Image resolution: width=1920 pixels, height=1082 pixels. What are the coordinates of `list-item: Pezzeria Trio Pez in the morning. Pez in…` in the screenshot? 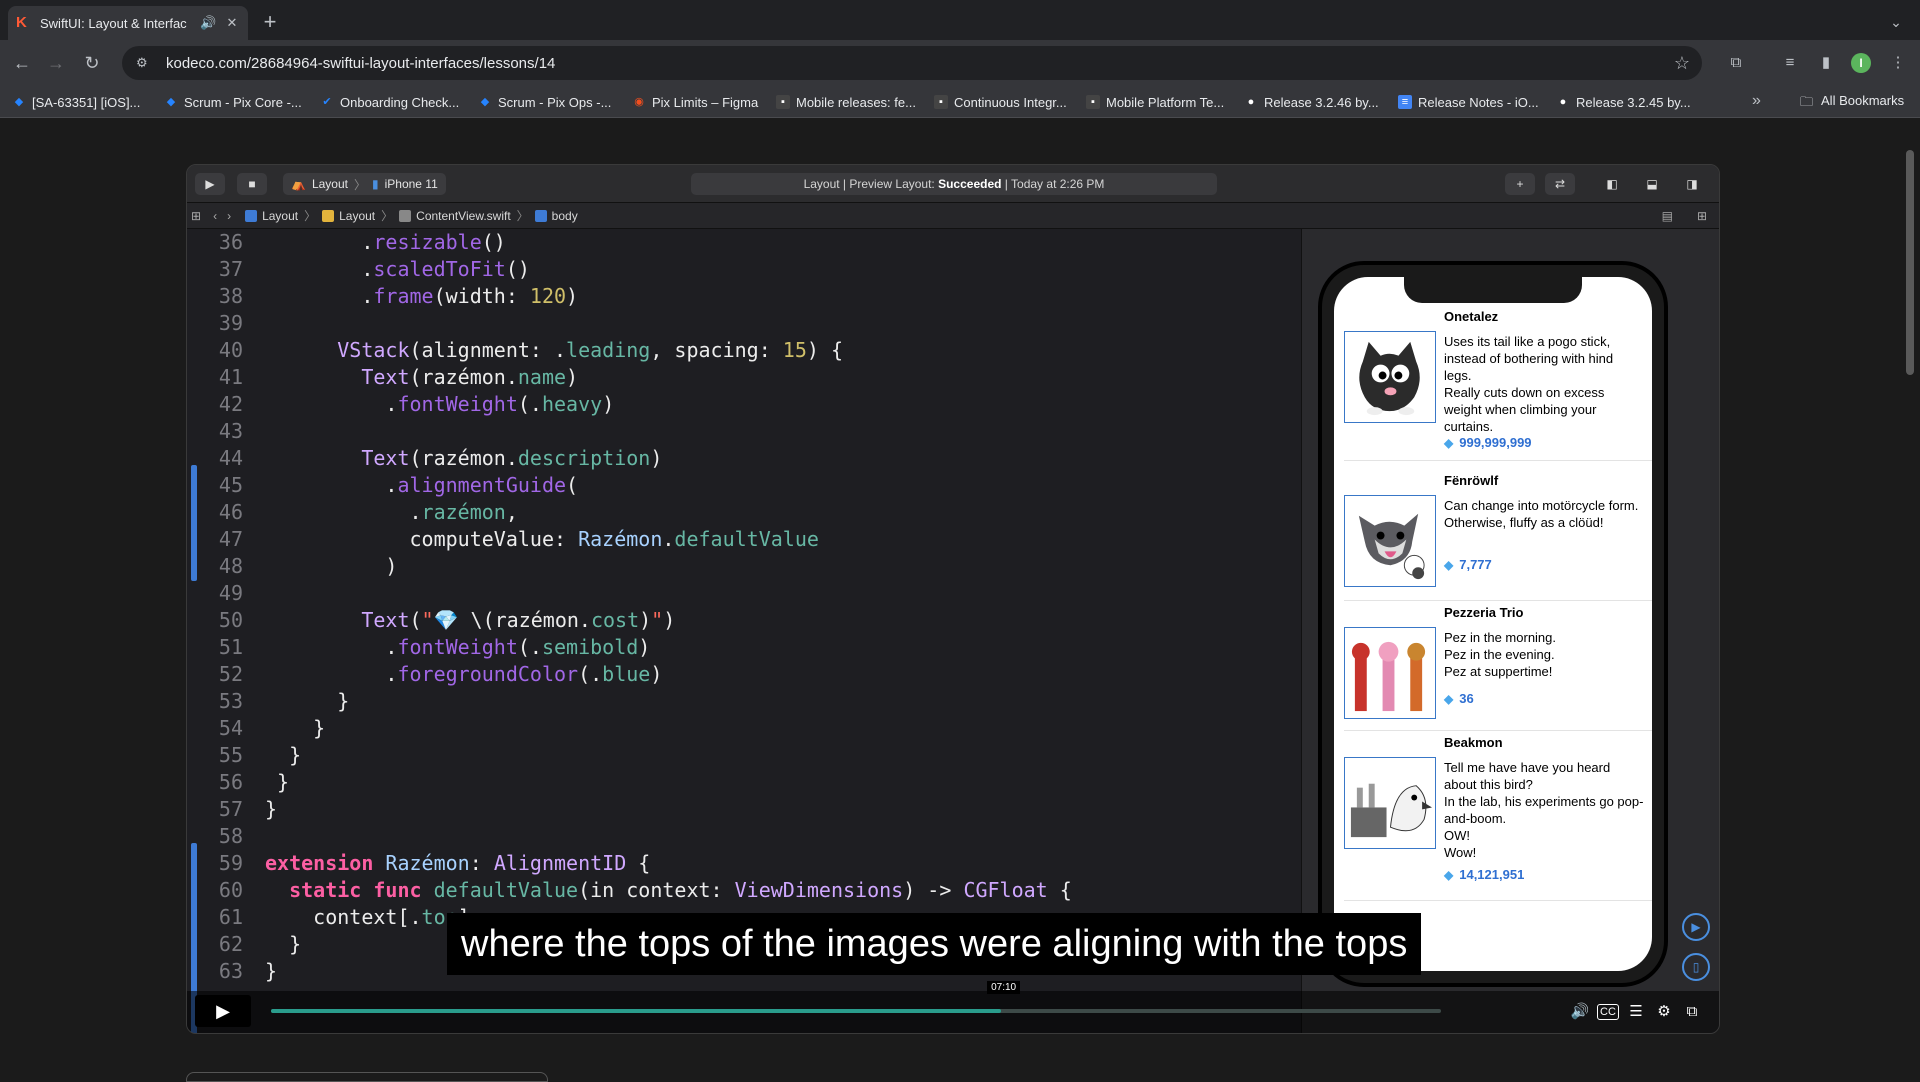 It's located at (1498, 668).